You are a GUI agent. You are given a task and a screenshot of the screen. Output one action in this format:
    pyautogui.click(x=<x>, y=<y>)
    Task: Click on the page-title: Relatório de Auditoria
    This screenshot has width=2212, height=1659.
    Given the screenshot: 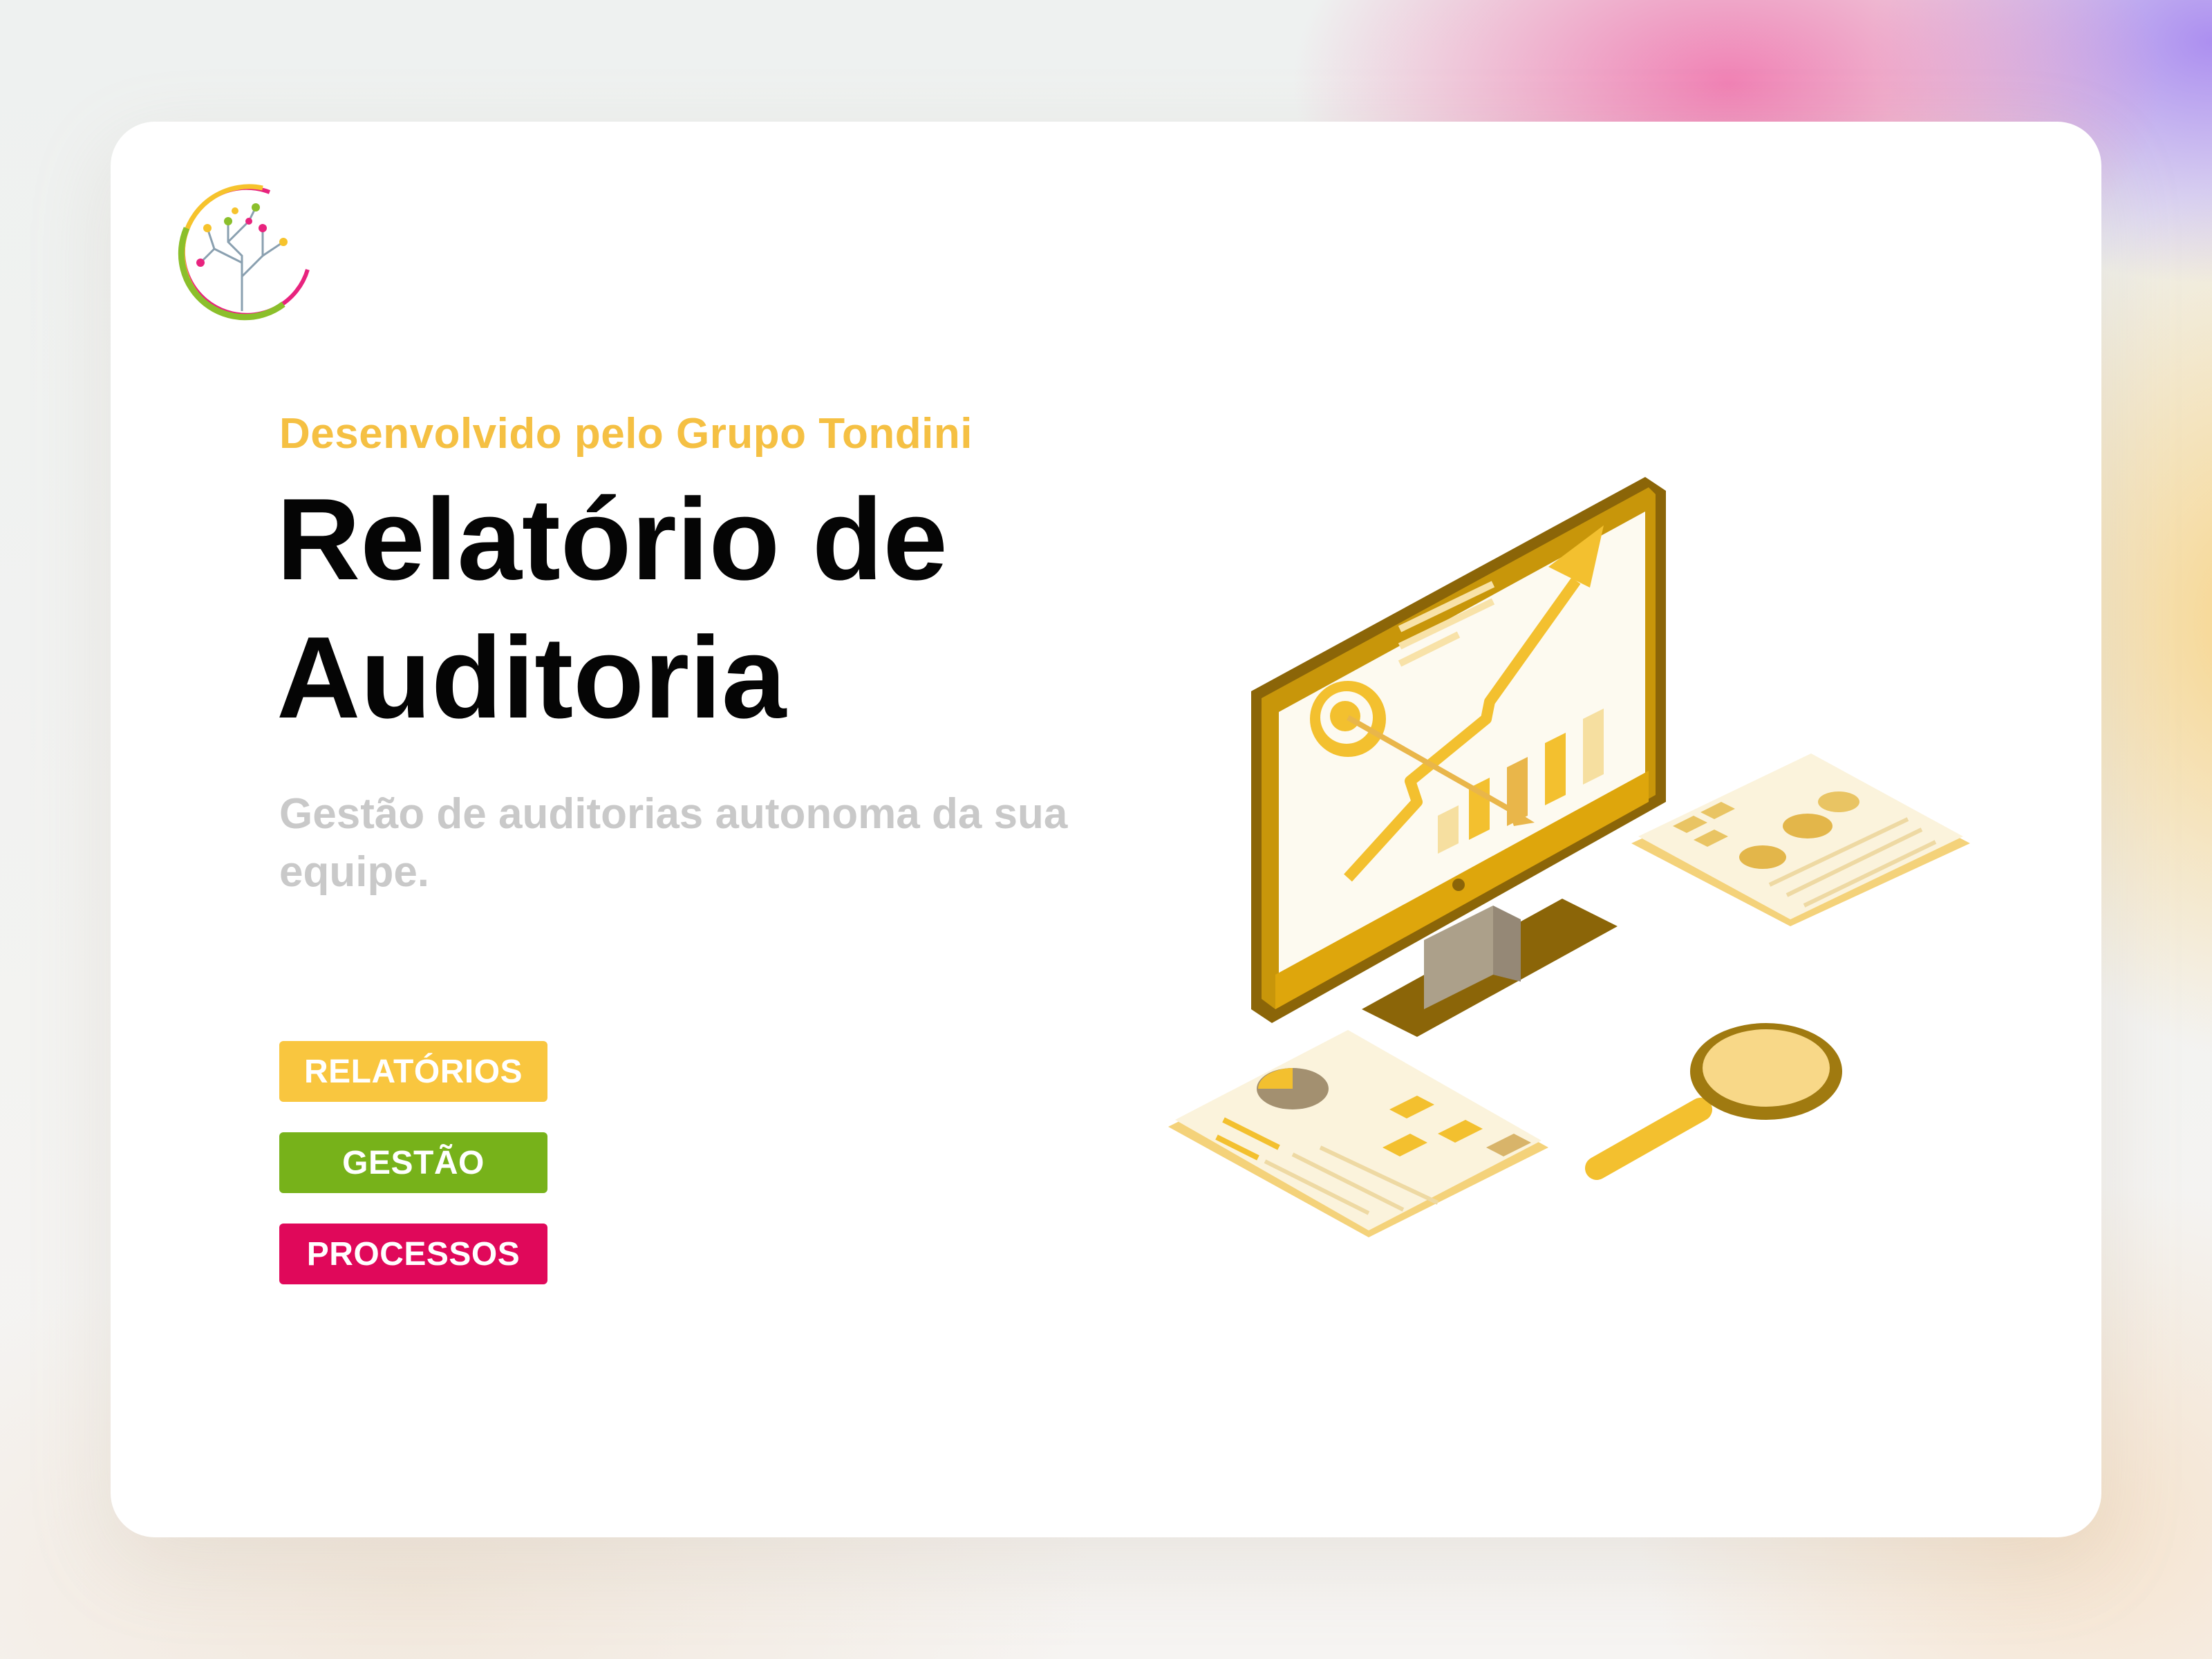 What is the action you would take?
    pyautogui.click(x=725, y=608)
    